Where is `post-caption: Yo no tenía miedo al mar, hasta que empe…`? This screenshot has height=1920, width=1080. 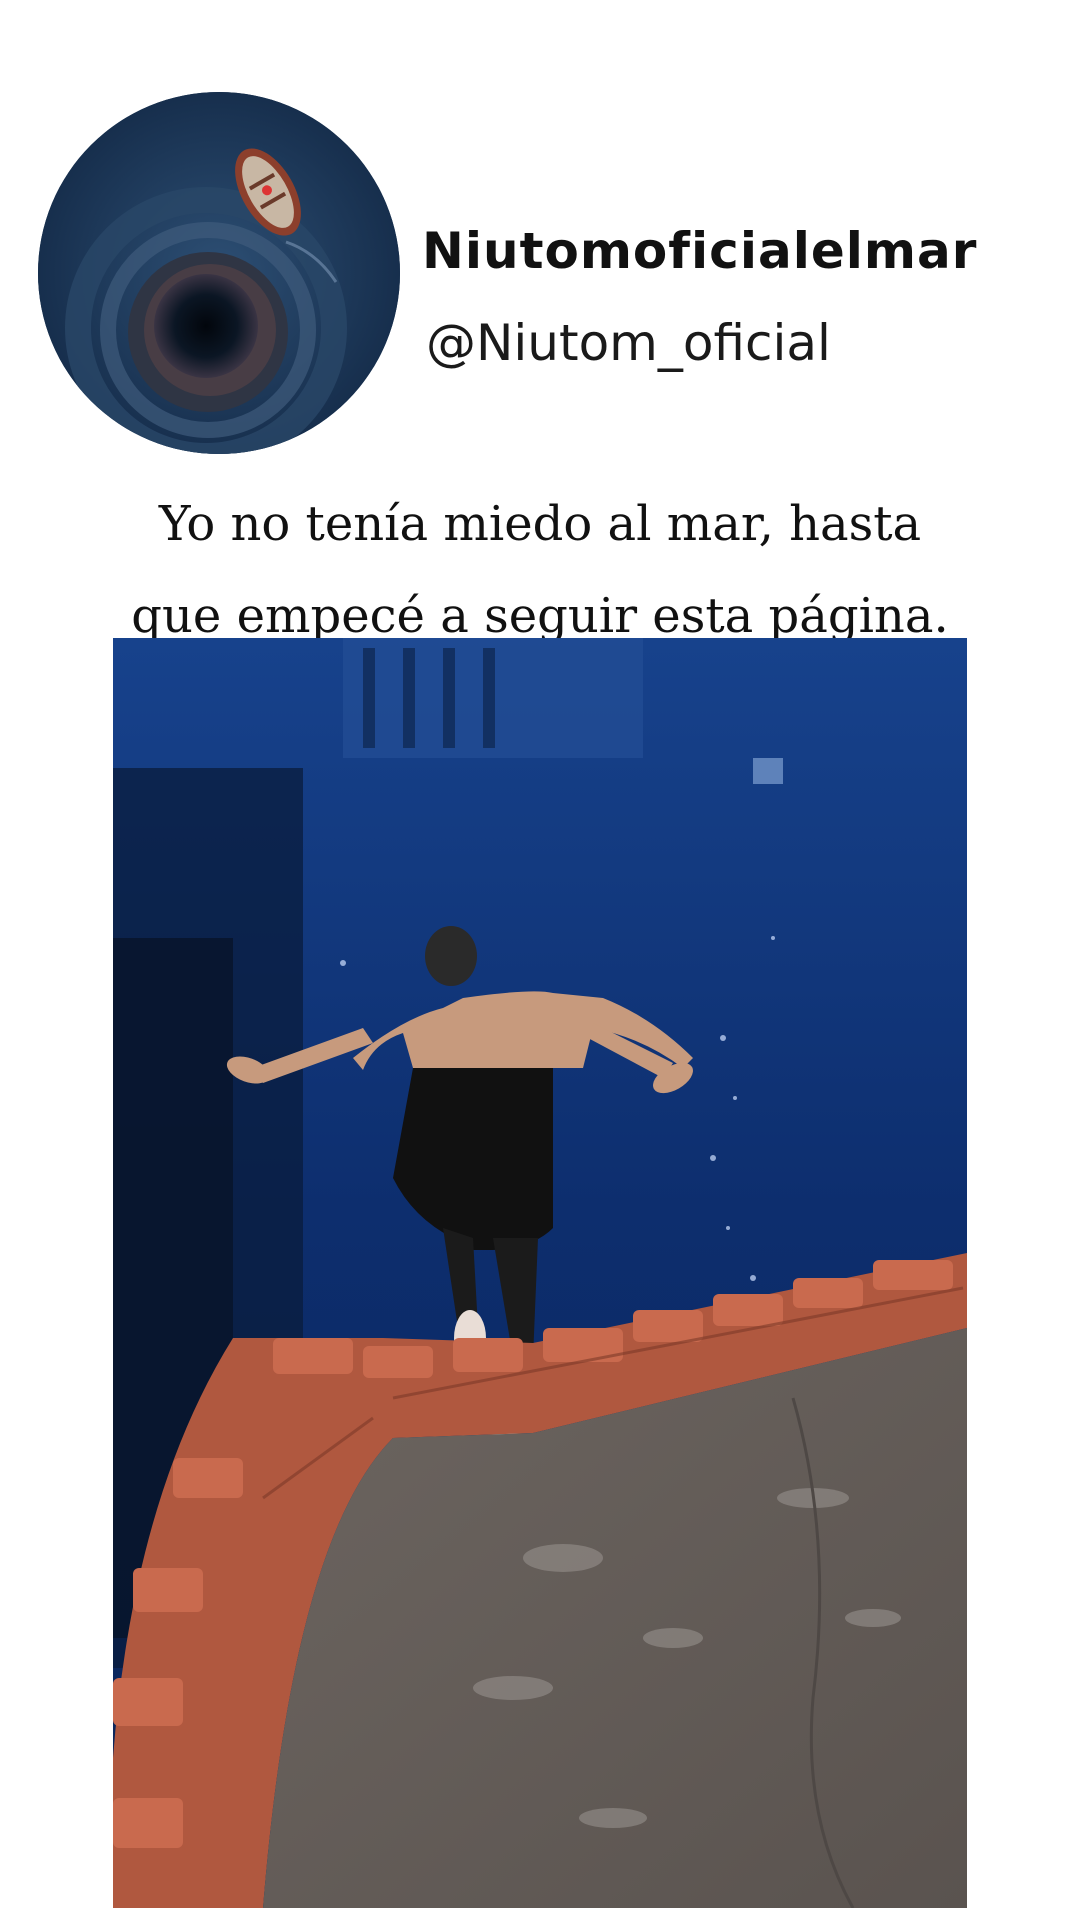 post-caption: Yo no tenía miedo al mar, hasta que empe… is located at coordinates (540, 570).